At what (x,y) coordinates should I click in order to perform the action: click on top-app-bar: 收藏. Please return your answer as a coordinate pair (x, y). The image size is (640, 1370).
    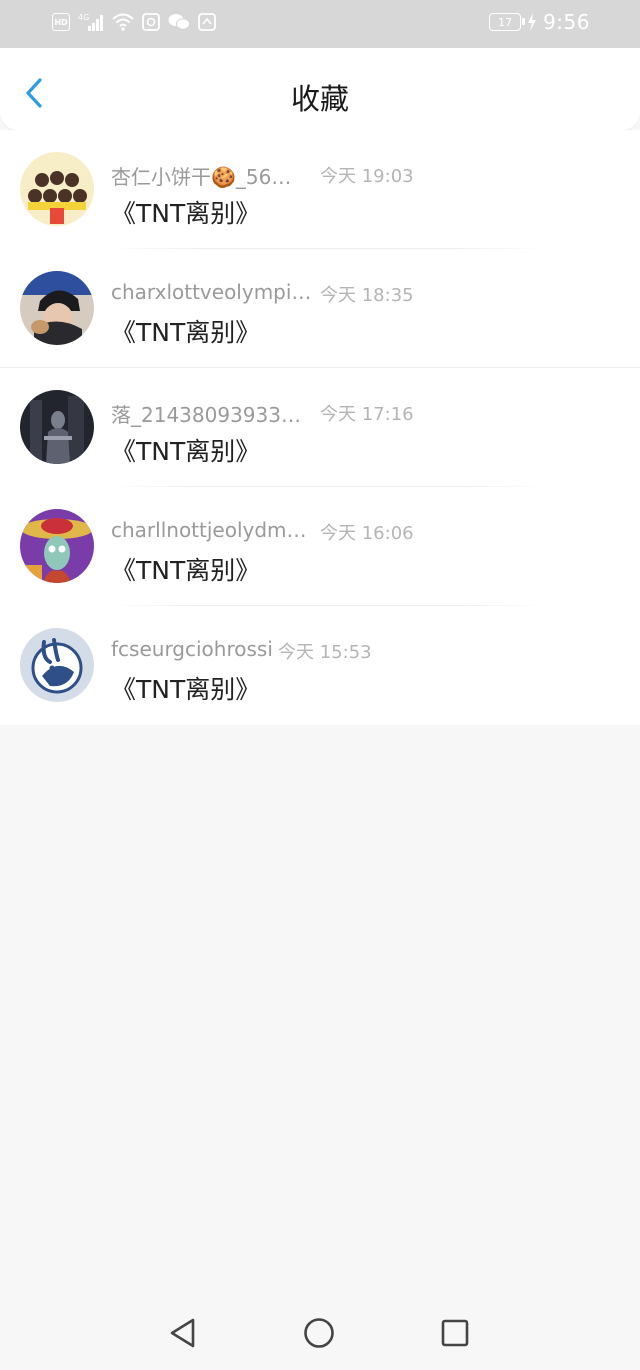
    Looking at the image, I should click on (320, 89).